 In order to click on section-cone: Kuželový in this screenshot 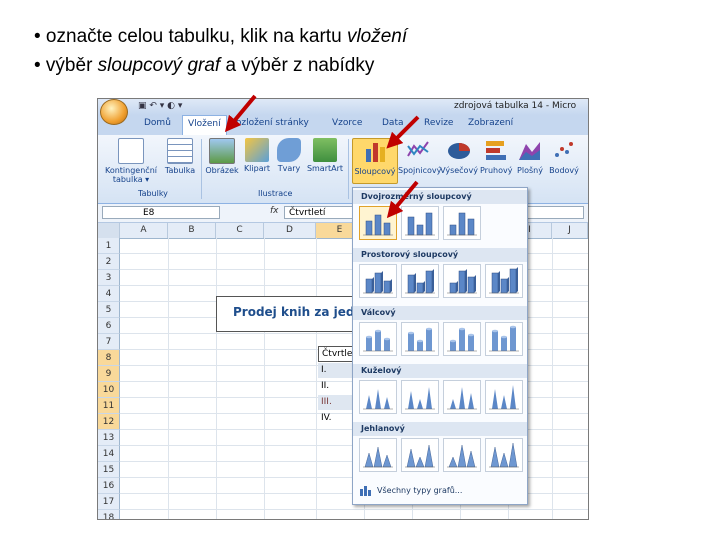, I will do `click(440, 371)`.